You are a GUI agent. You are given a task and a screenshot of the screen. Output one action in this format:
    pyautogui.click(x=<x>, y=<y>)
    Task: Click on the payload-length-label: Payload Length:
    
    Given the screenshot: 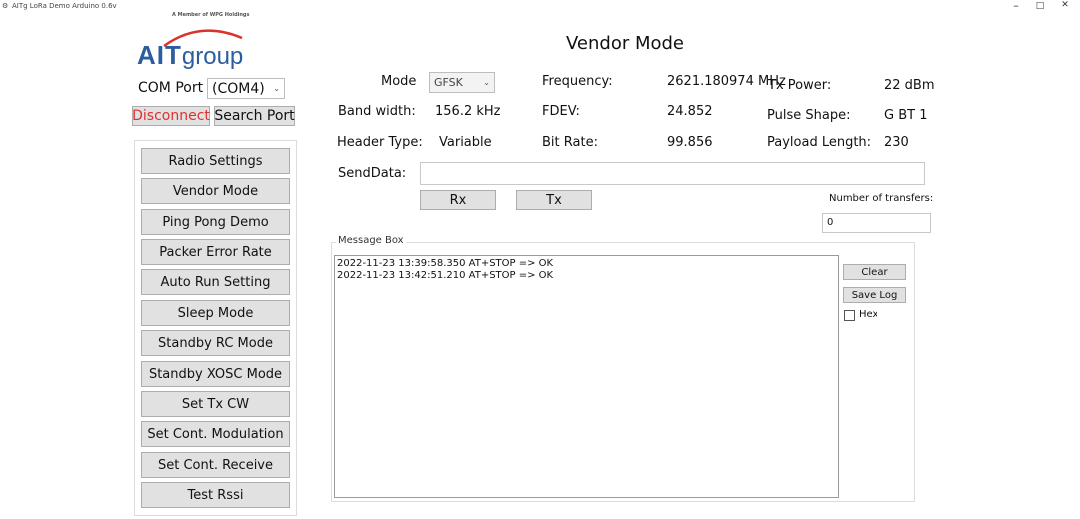 What is the action you would take?
    pyautogui.click(x=819, y=142)
    